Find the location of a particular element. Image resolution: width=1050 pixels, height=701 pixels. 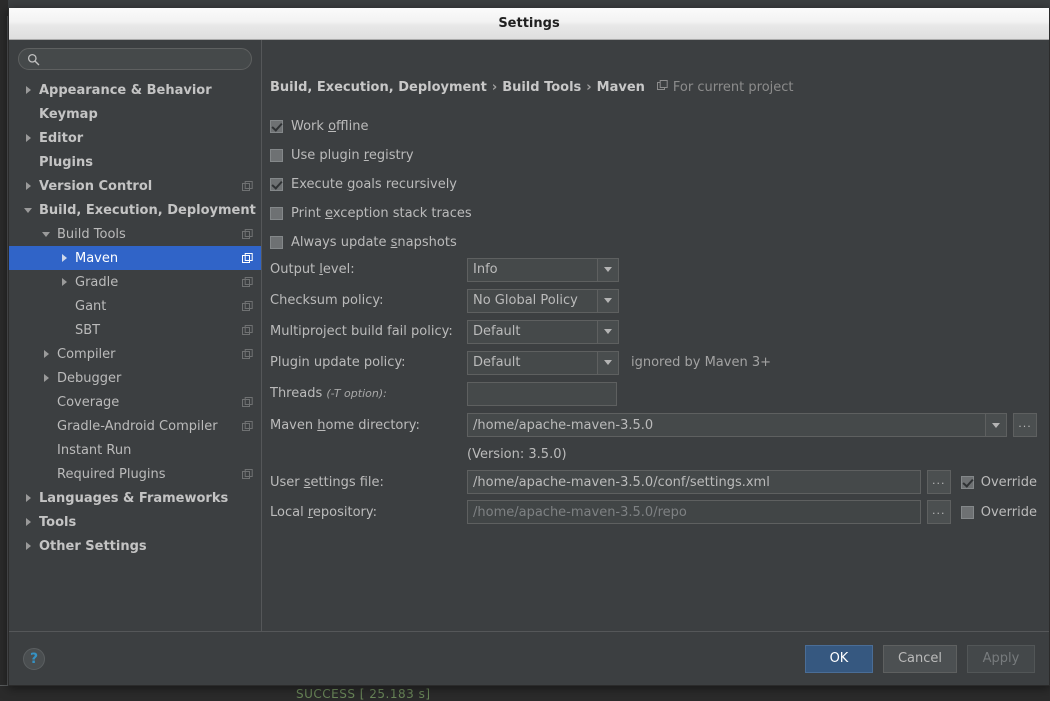

search-input is located at coordinates (141, 59).